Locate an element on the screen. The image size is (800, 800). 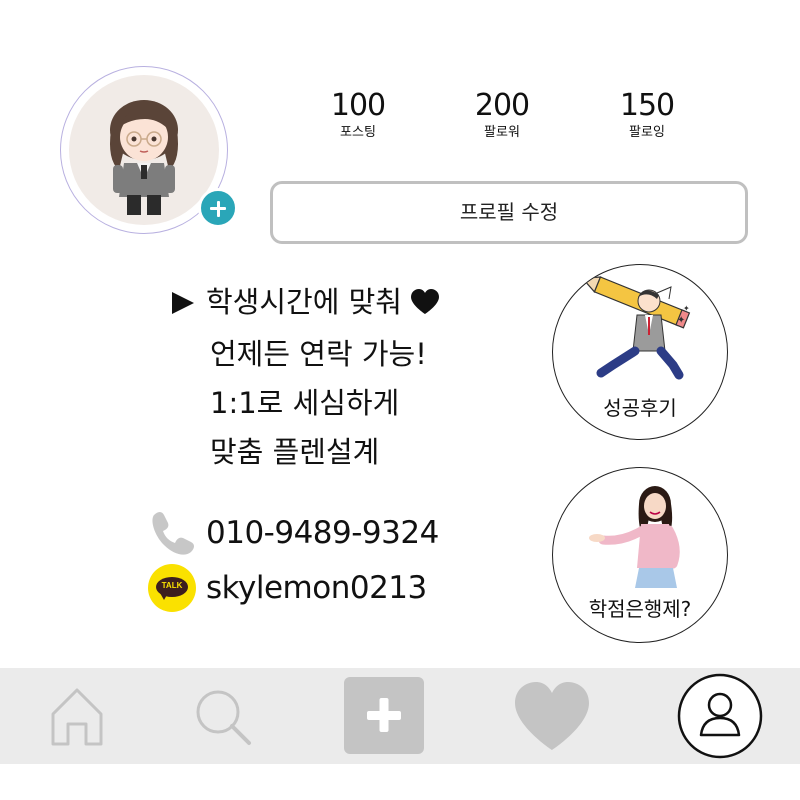
kakao-contact: TALK skylemon0213 is located at coordinates (287, 588).